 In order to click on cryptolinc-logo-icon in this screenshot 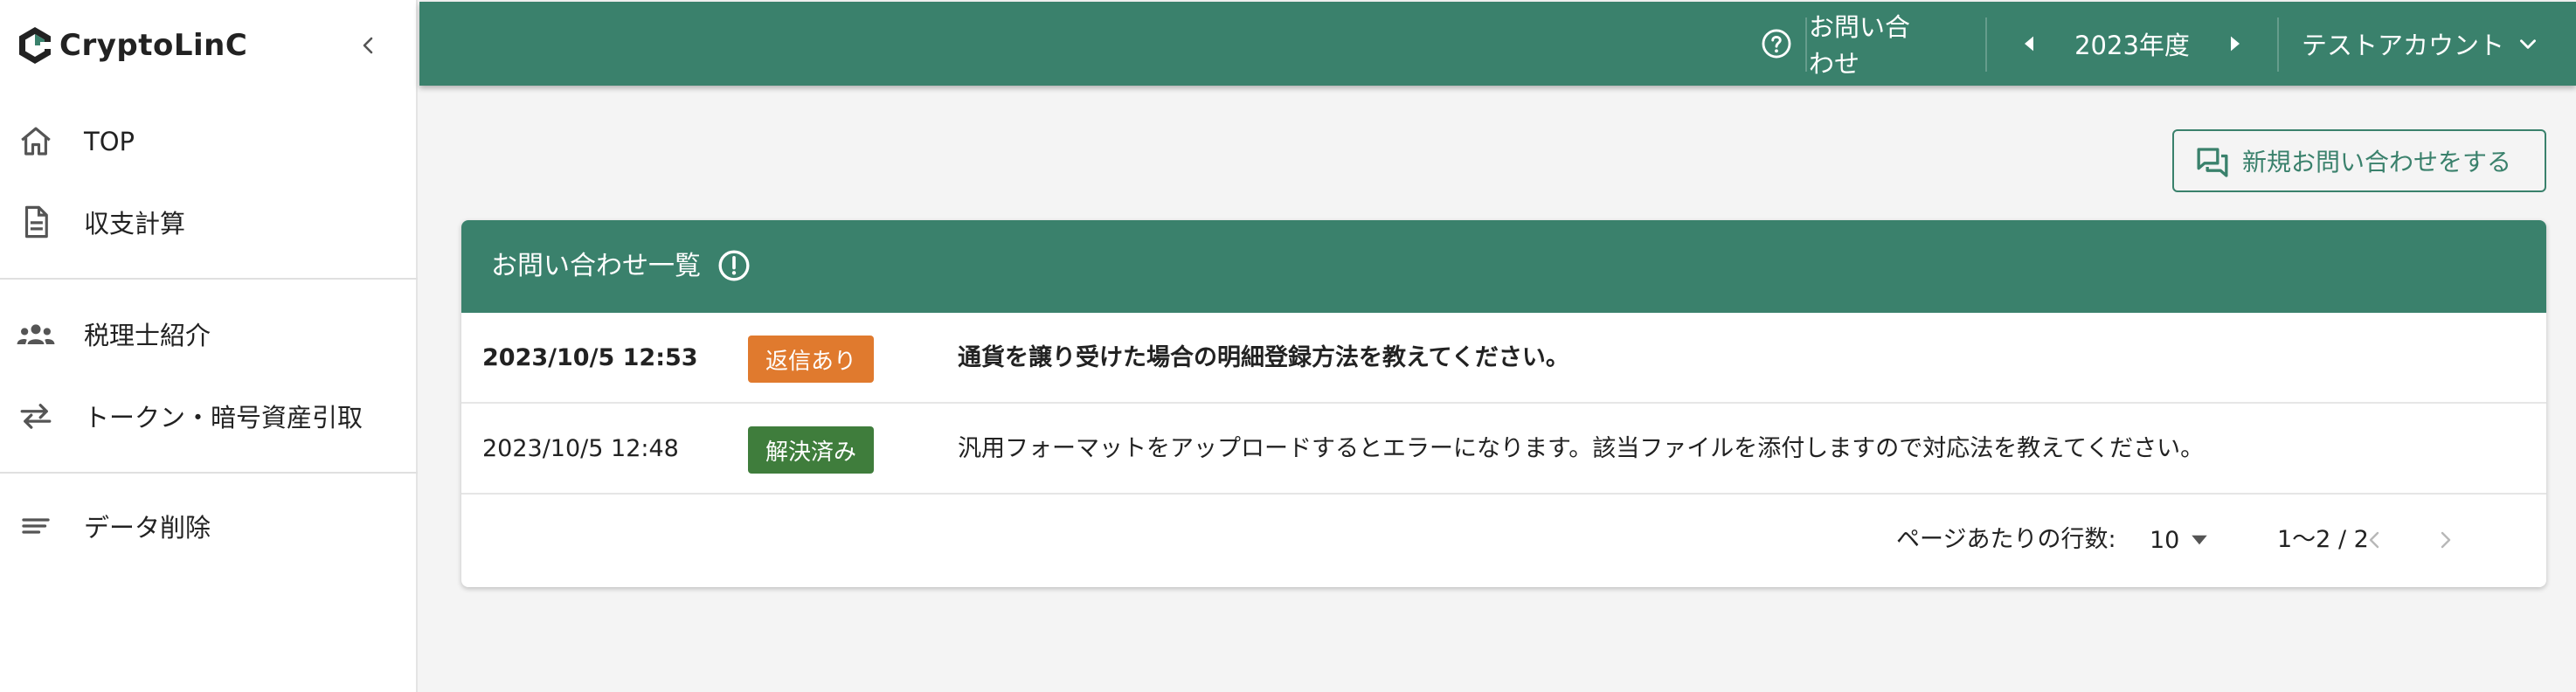, I will do `click(35, 45)`.